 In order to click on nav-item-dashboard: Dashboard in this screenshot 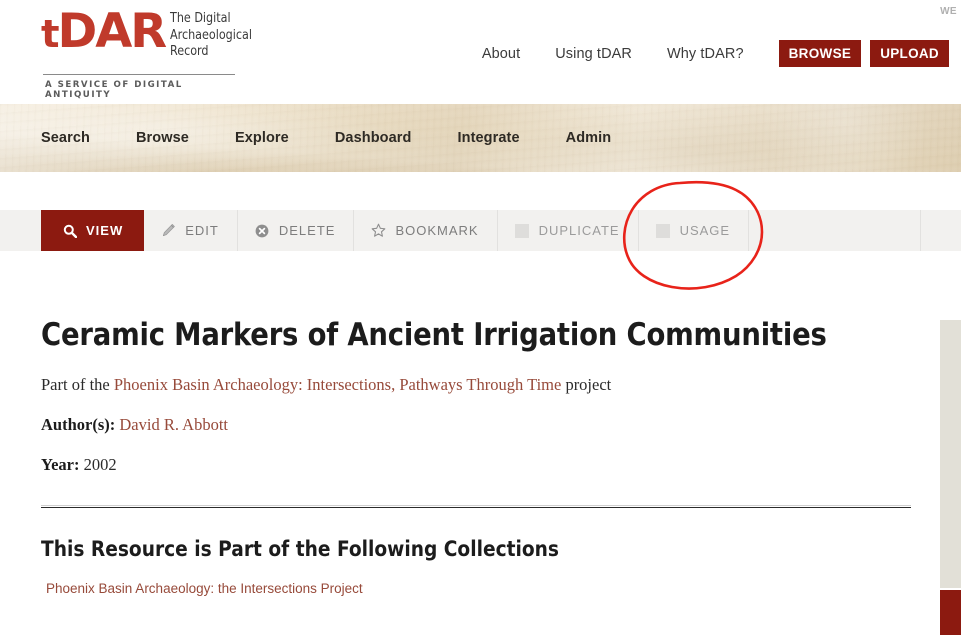, I will do `click(373, 138)`.